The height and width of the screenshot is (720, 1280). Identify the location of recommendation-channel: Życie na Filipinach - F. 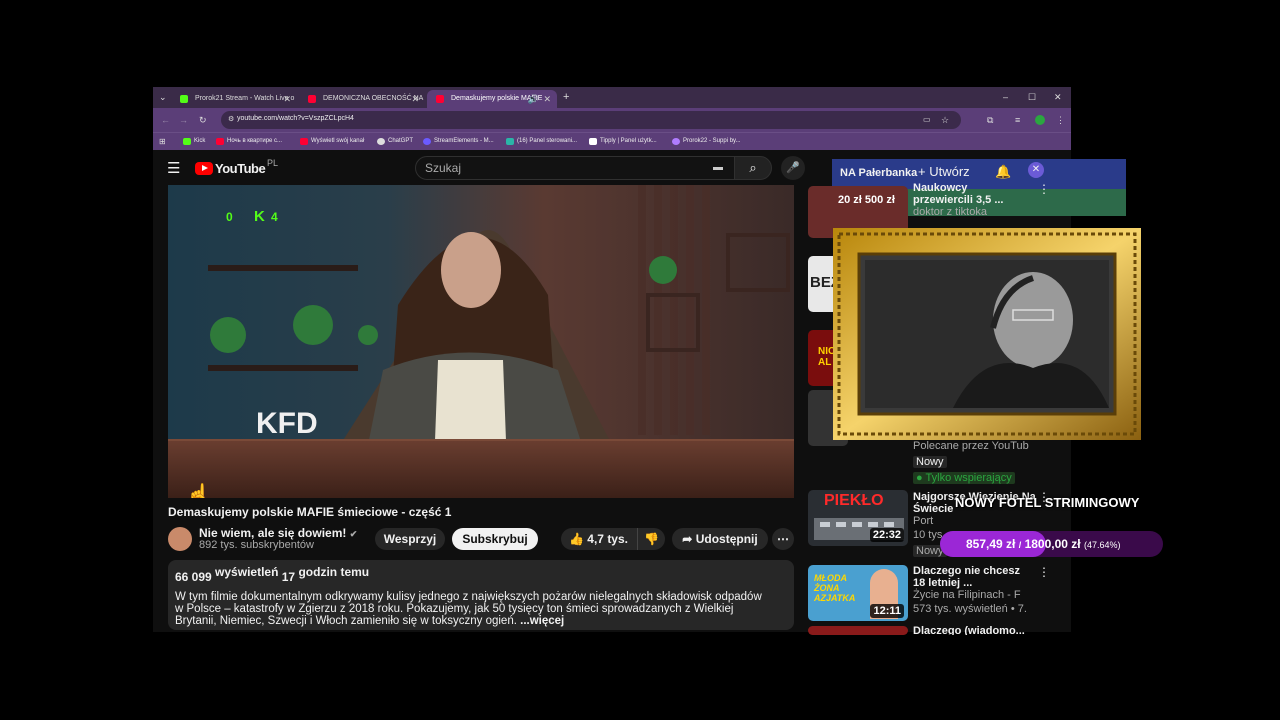
(967, 595).